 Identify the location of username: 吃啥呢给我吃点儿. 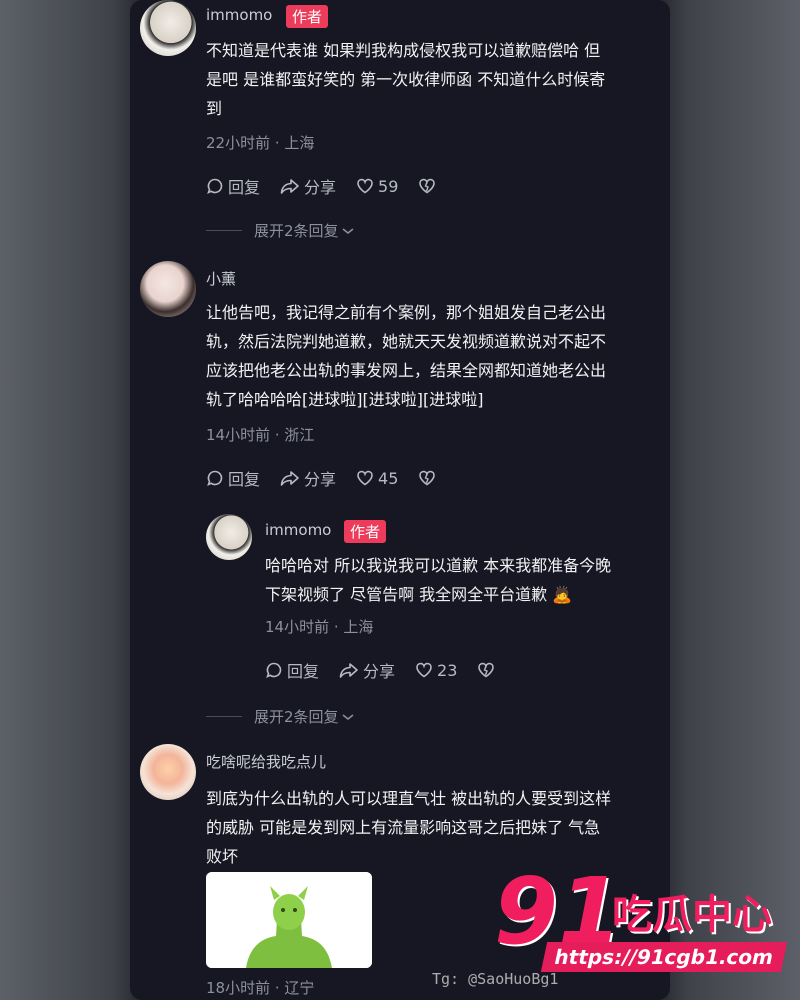
(266, 761).